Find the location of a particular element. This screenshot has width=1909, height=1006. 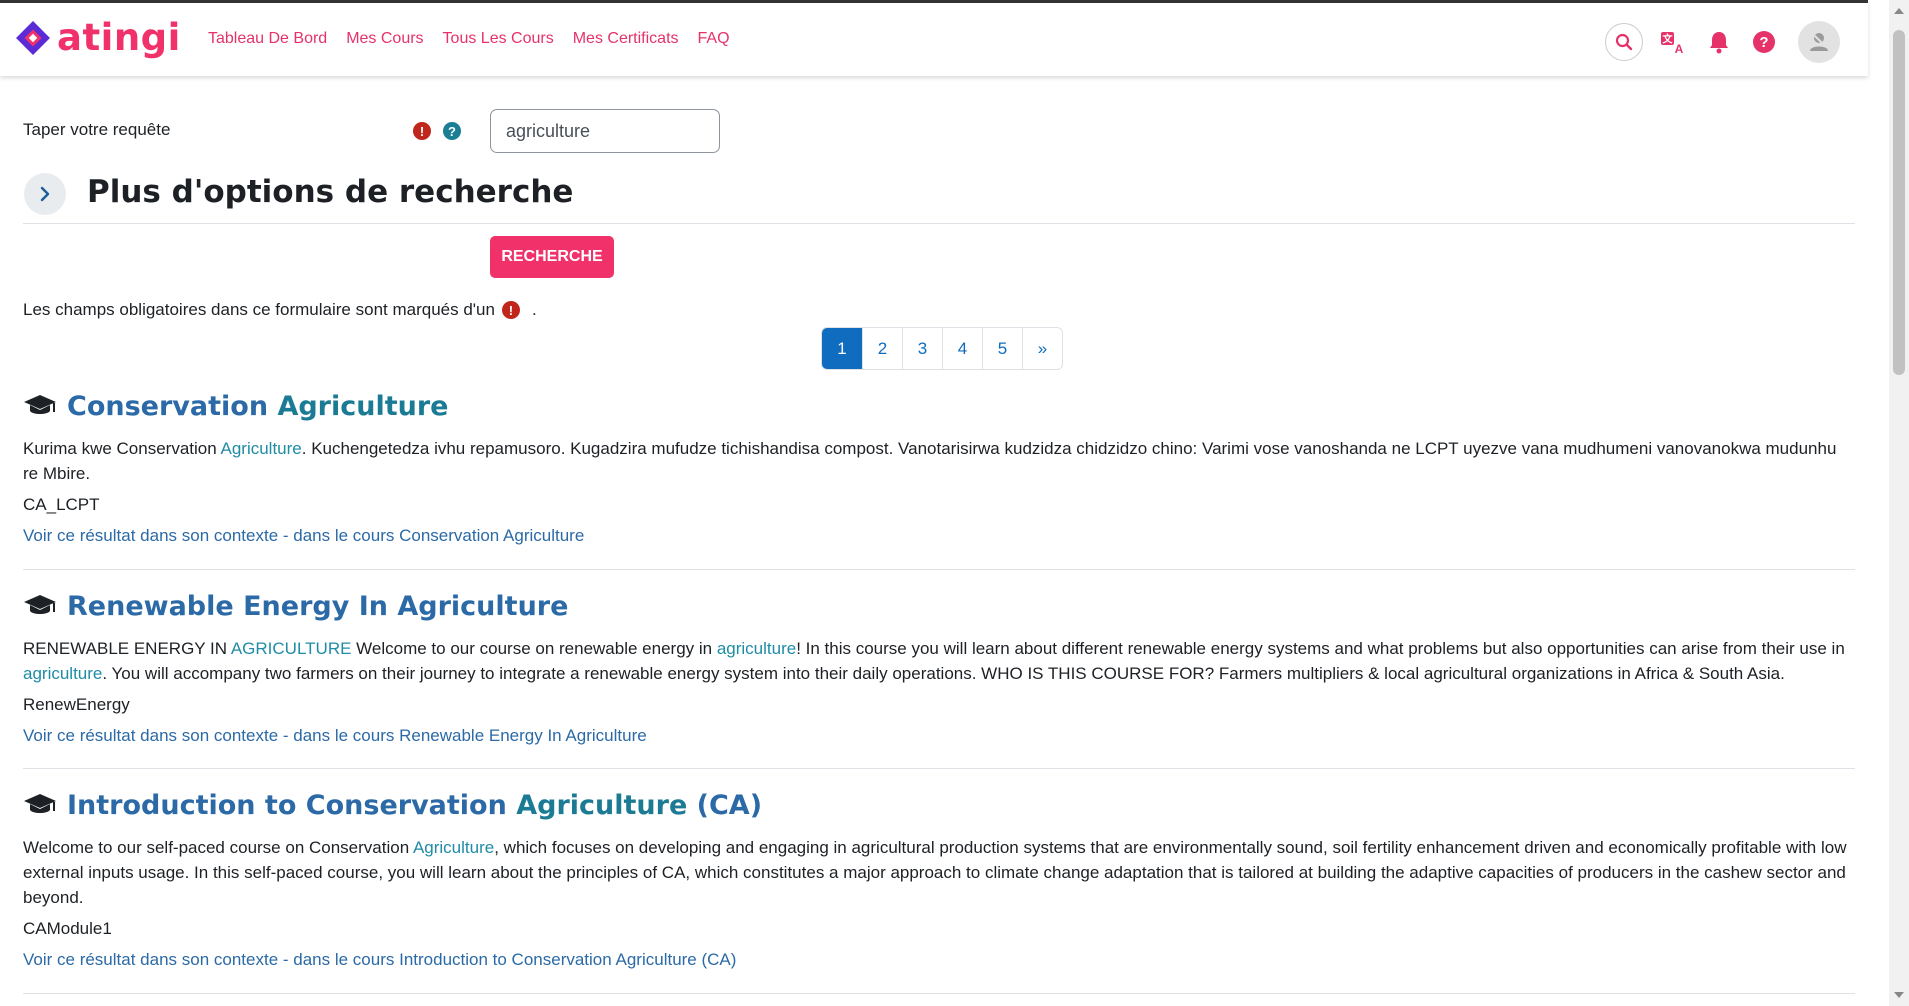

language-button: 文A is located at coordinates (1673, 42).